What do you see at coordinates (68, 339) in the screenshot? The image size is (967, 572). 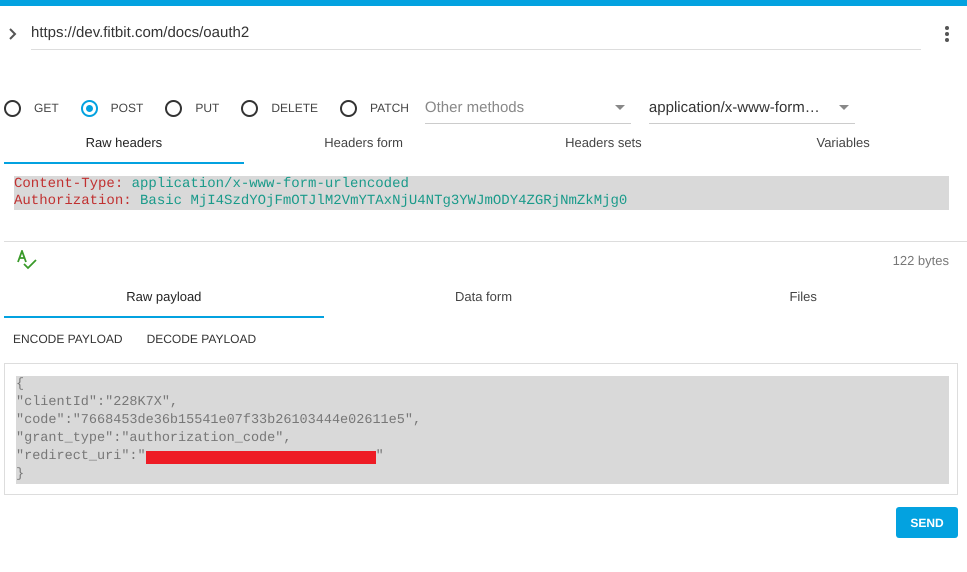 I see `payload-action-button: ENCODE PAYLOAD` at bounding box center [68, 339].